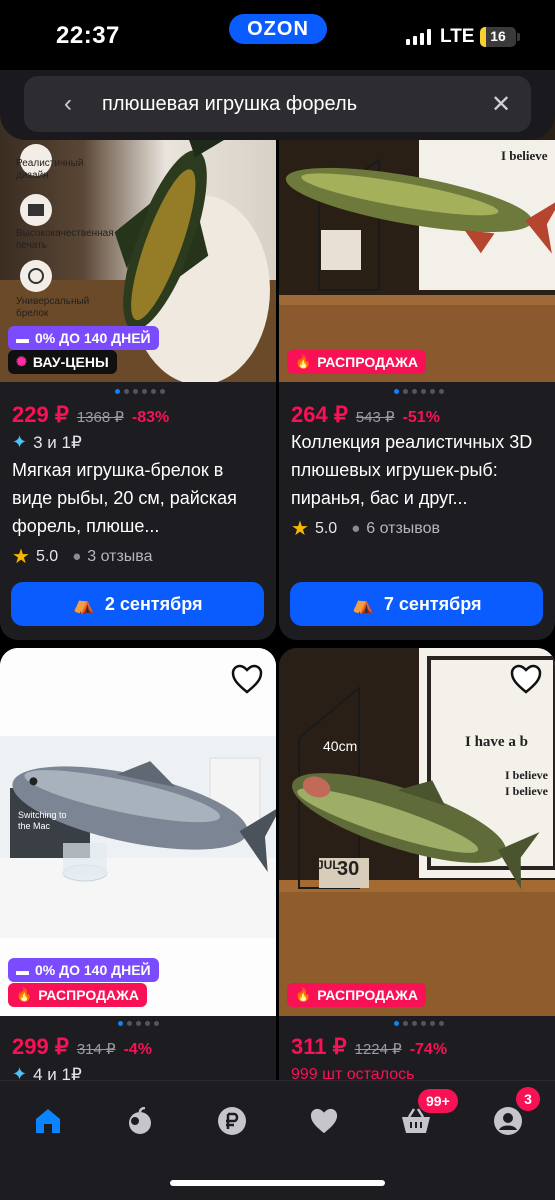 This screenshot has height=1200, width=555. What do you see at coordinates (57, 442) in the screenshot?
I see `points-text: 3 и 1₽` at bounding box center [57, 442].